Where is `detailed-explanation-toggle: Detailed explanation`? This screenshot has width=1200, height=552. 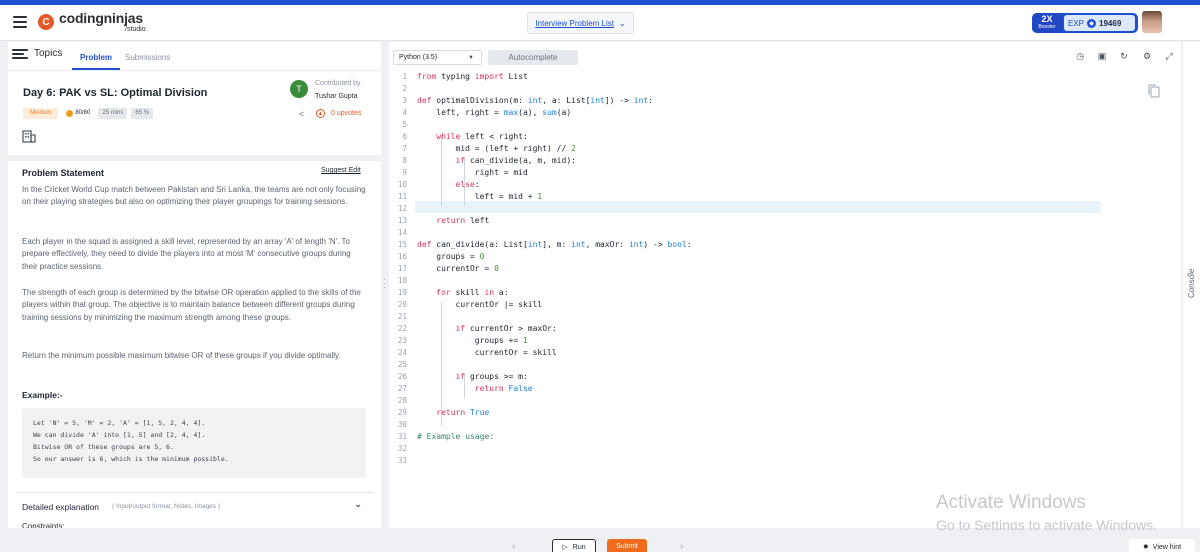 detailed-explanation-toggle: Detailed explanation is located at coordinates (60, 507).